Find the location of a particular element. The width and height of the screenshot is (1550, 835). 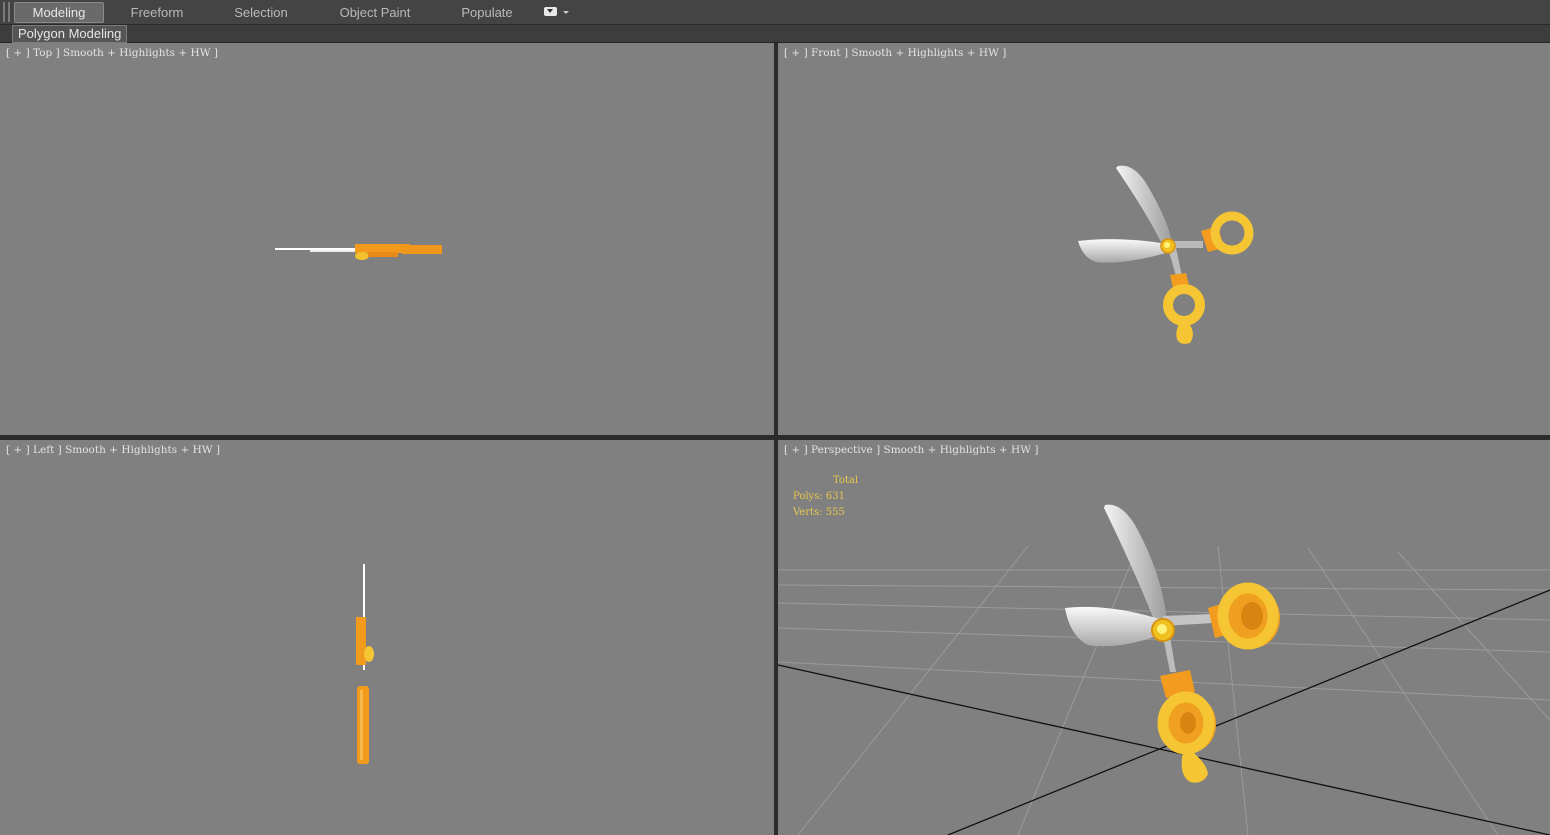

left-view-model is located at coordinates (365, 664).